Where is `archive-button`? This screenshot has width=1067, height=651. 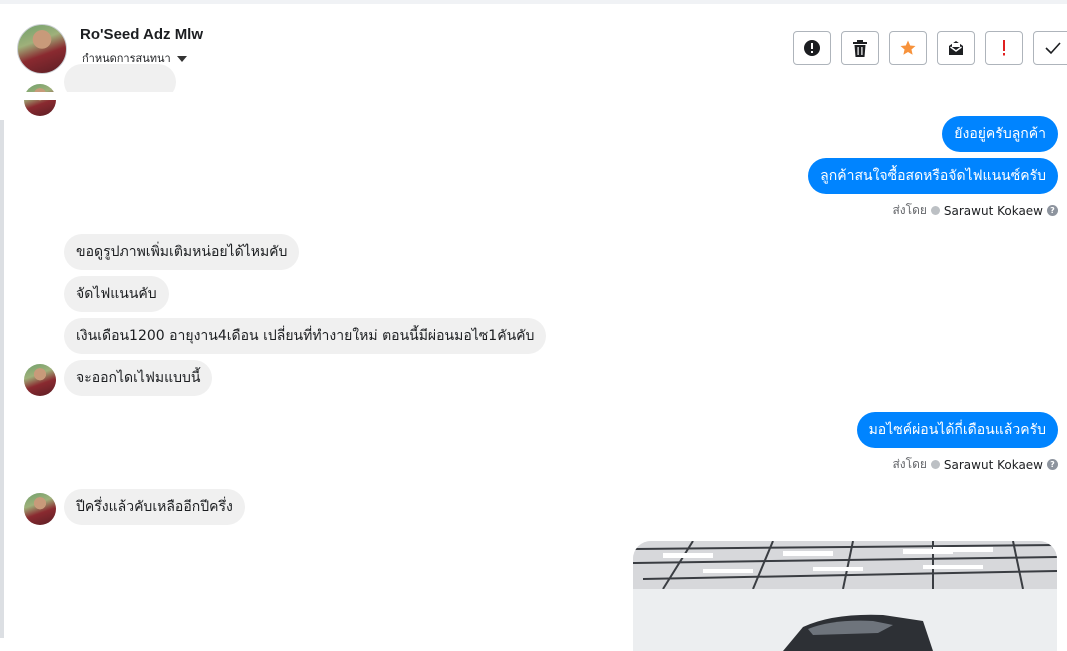 archive-button is located at coordinates (956, 48).